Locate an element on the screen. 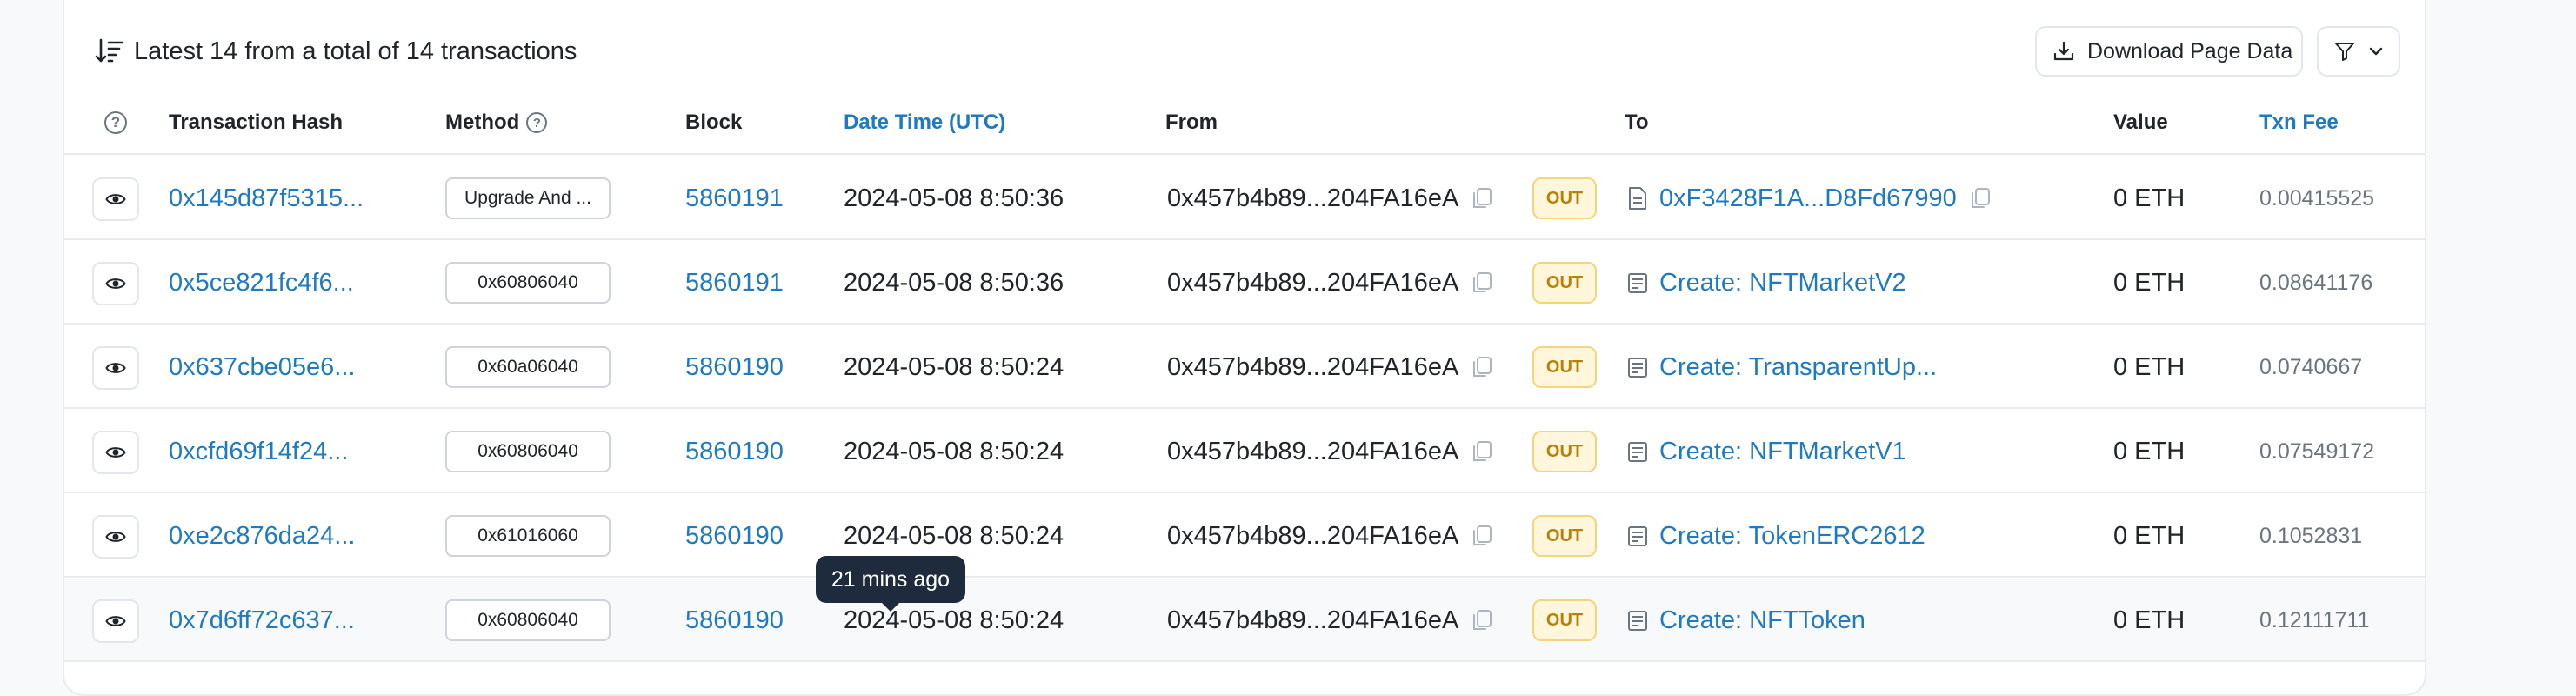 This screenshot has height=696, width=2576. datetime-tooltip: 21 mins ago is located at coordinates (891, 584).